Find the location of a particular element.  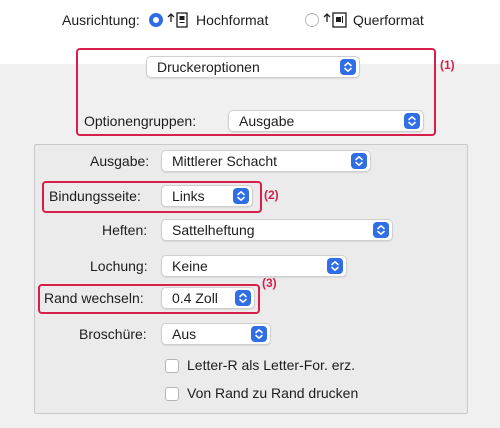

landscape-label: Querformat is located at coordinates (388, 20).